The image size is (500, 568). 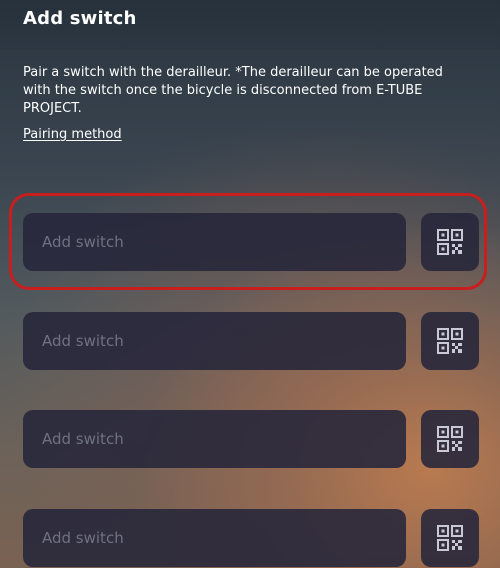 I want to click on add-switch-field-4: Add switch, so click(x=214, y=538).